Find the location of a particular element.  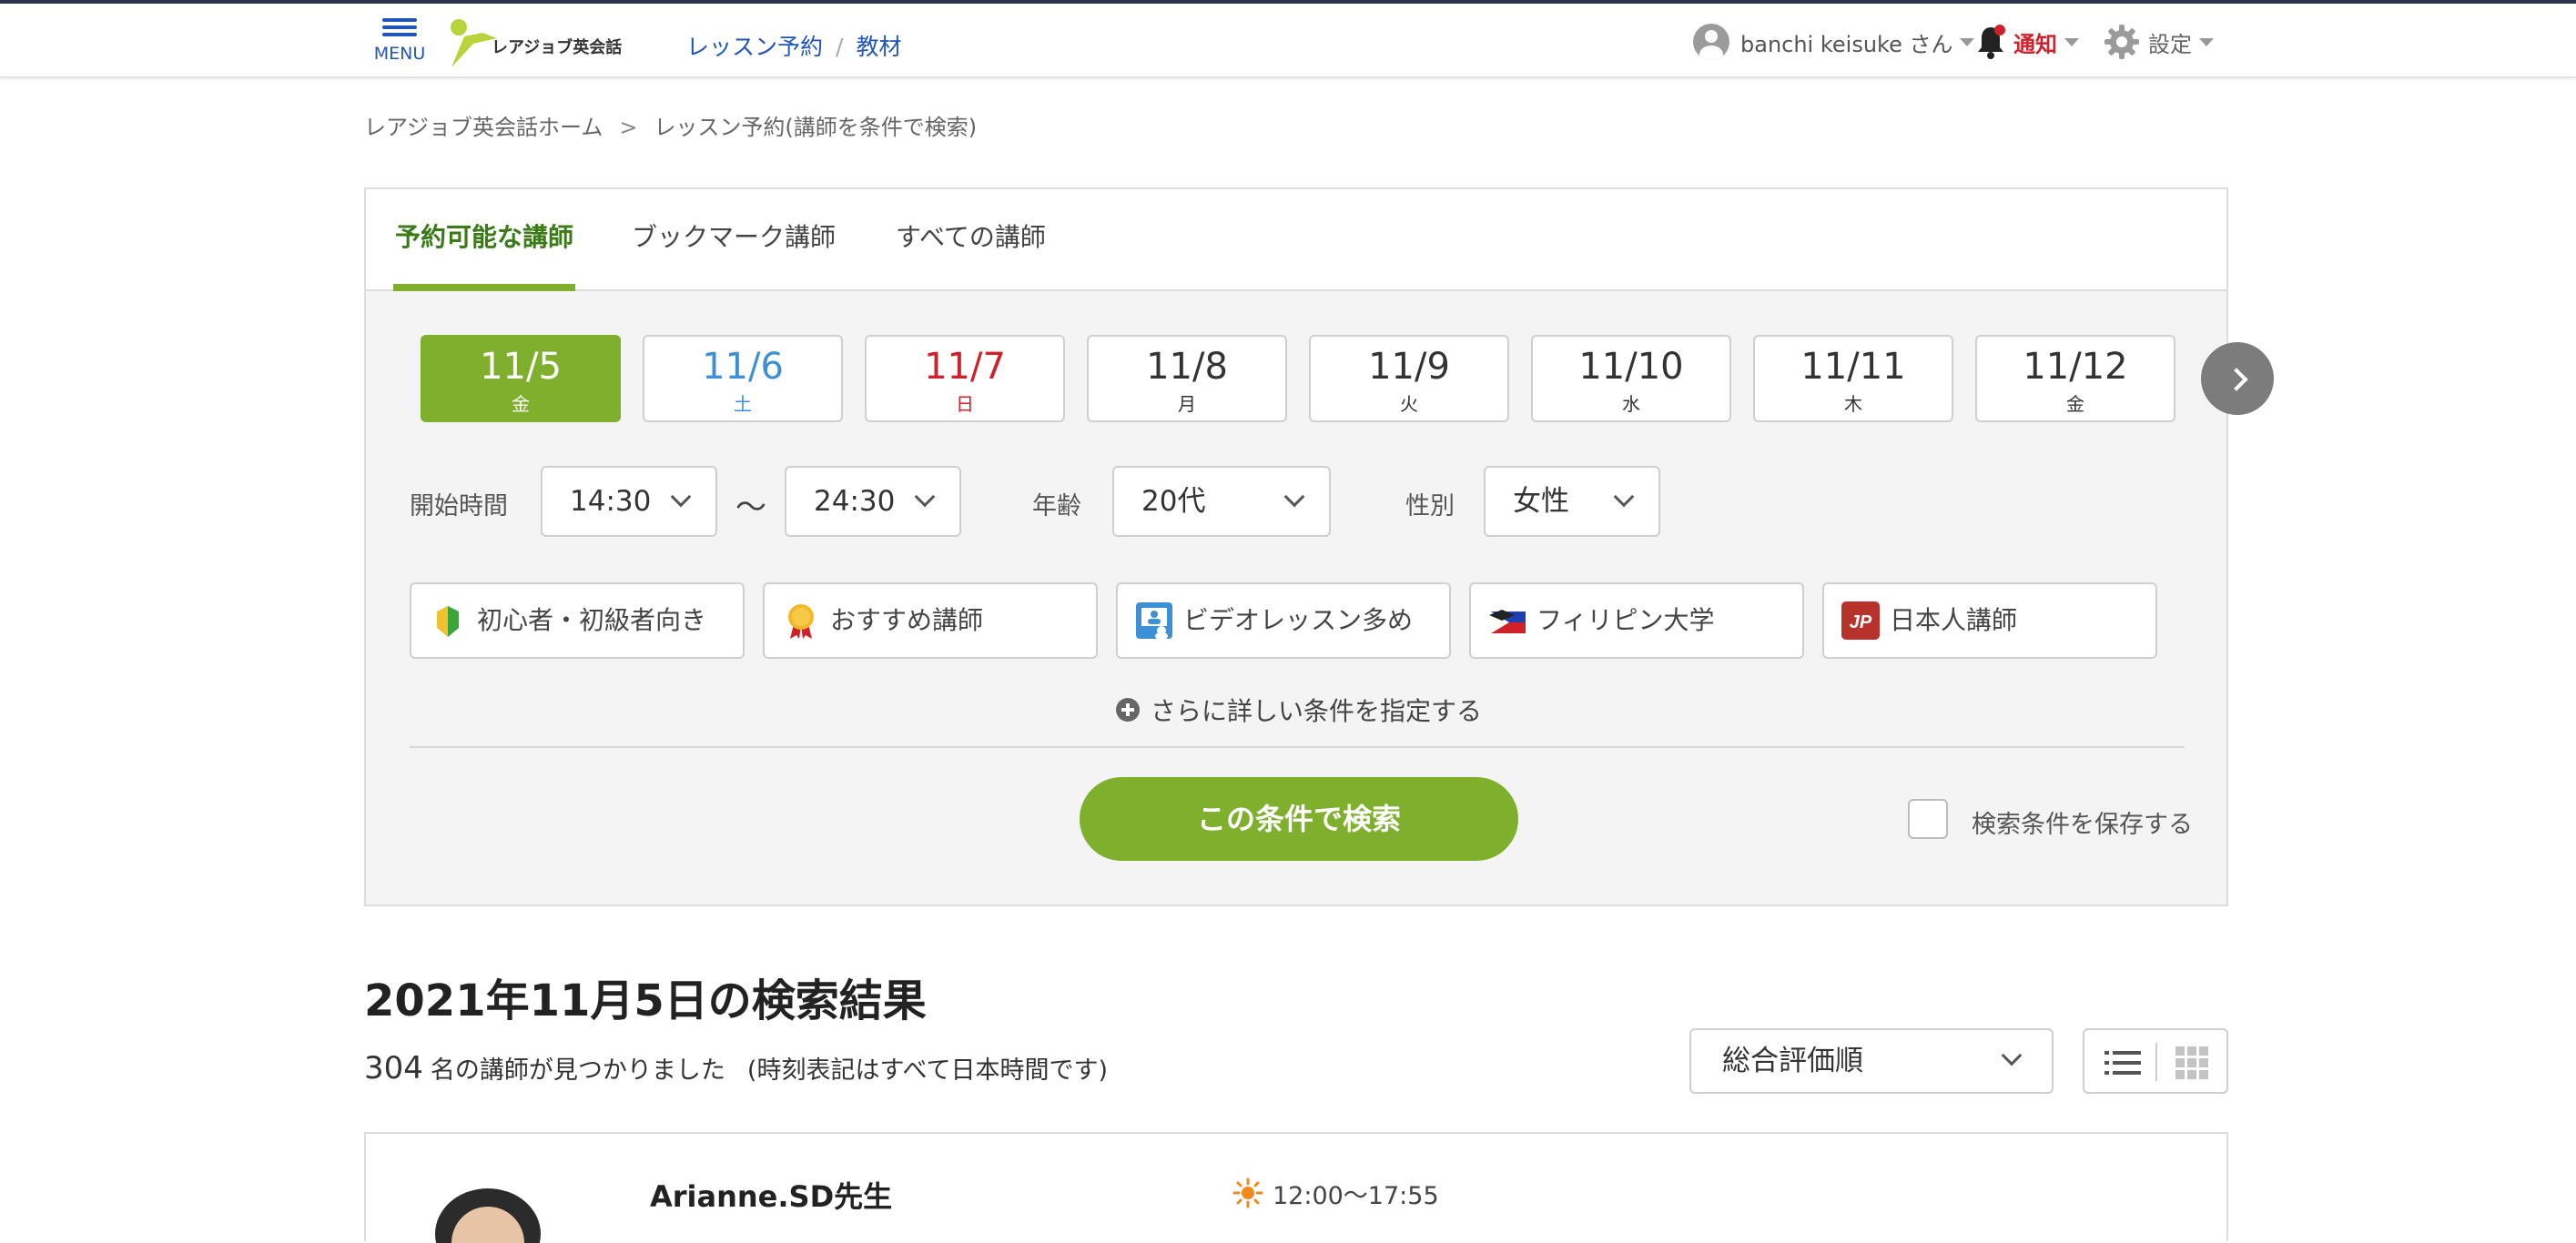

chip-japanese-teacher: JP 日本人講師 is located at coordinates (1989, 620).